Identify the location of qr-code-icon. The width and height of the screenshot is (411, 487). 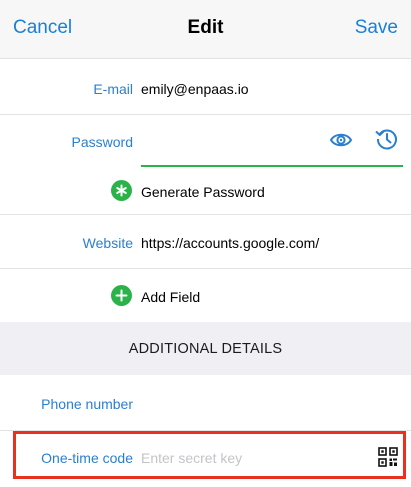
(388, 457).